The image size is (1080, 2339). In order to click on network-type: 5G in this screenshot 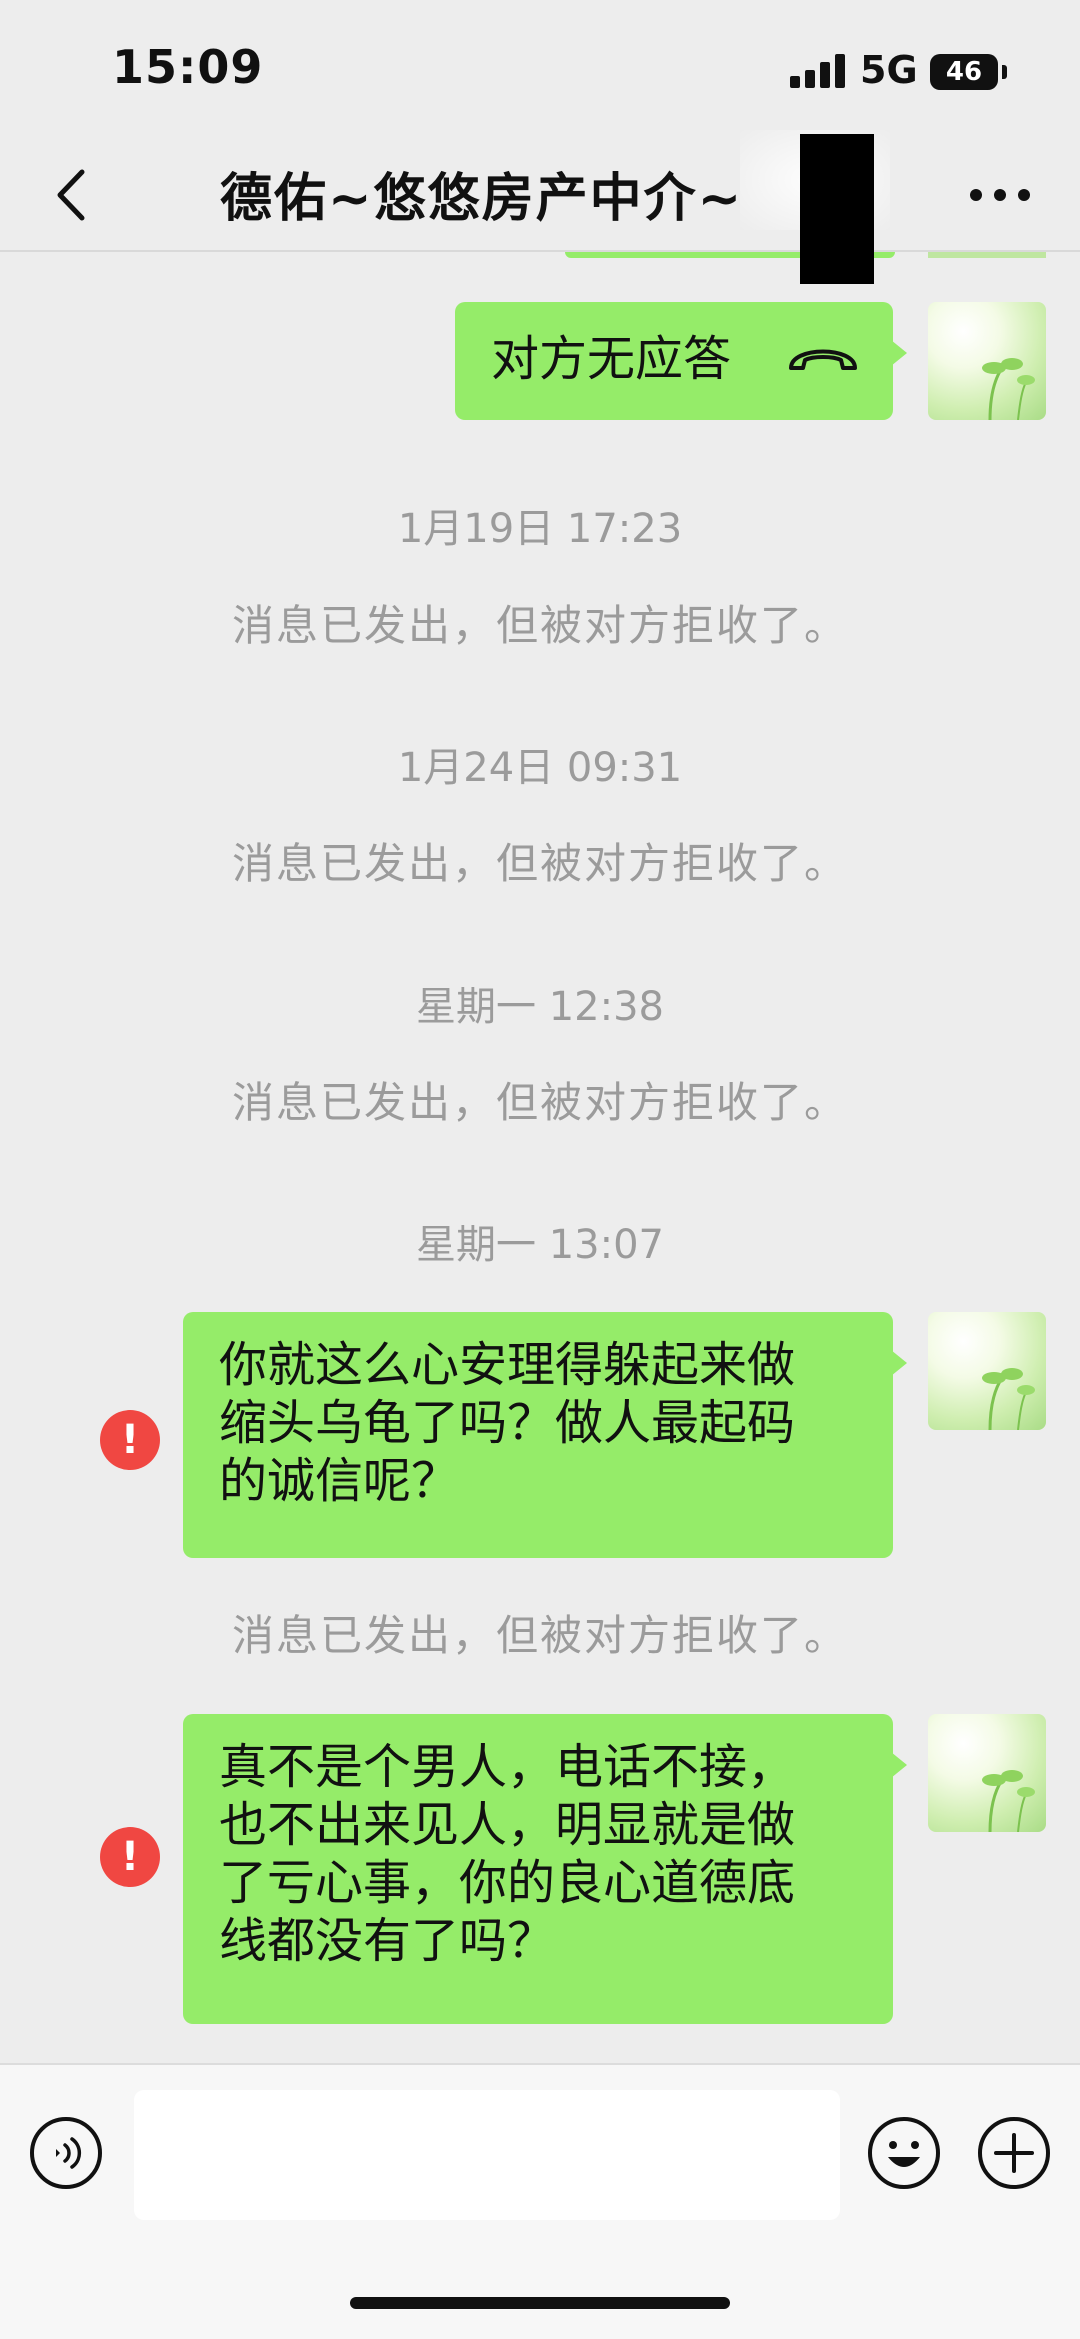, I will do `click(889, 70)`.